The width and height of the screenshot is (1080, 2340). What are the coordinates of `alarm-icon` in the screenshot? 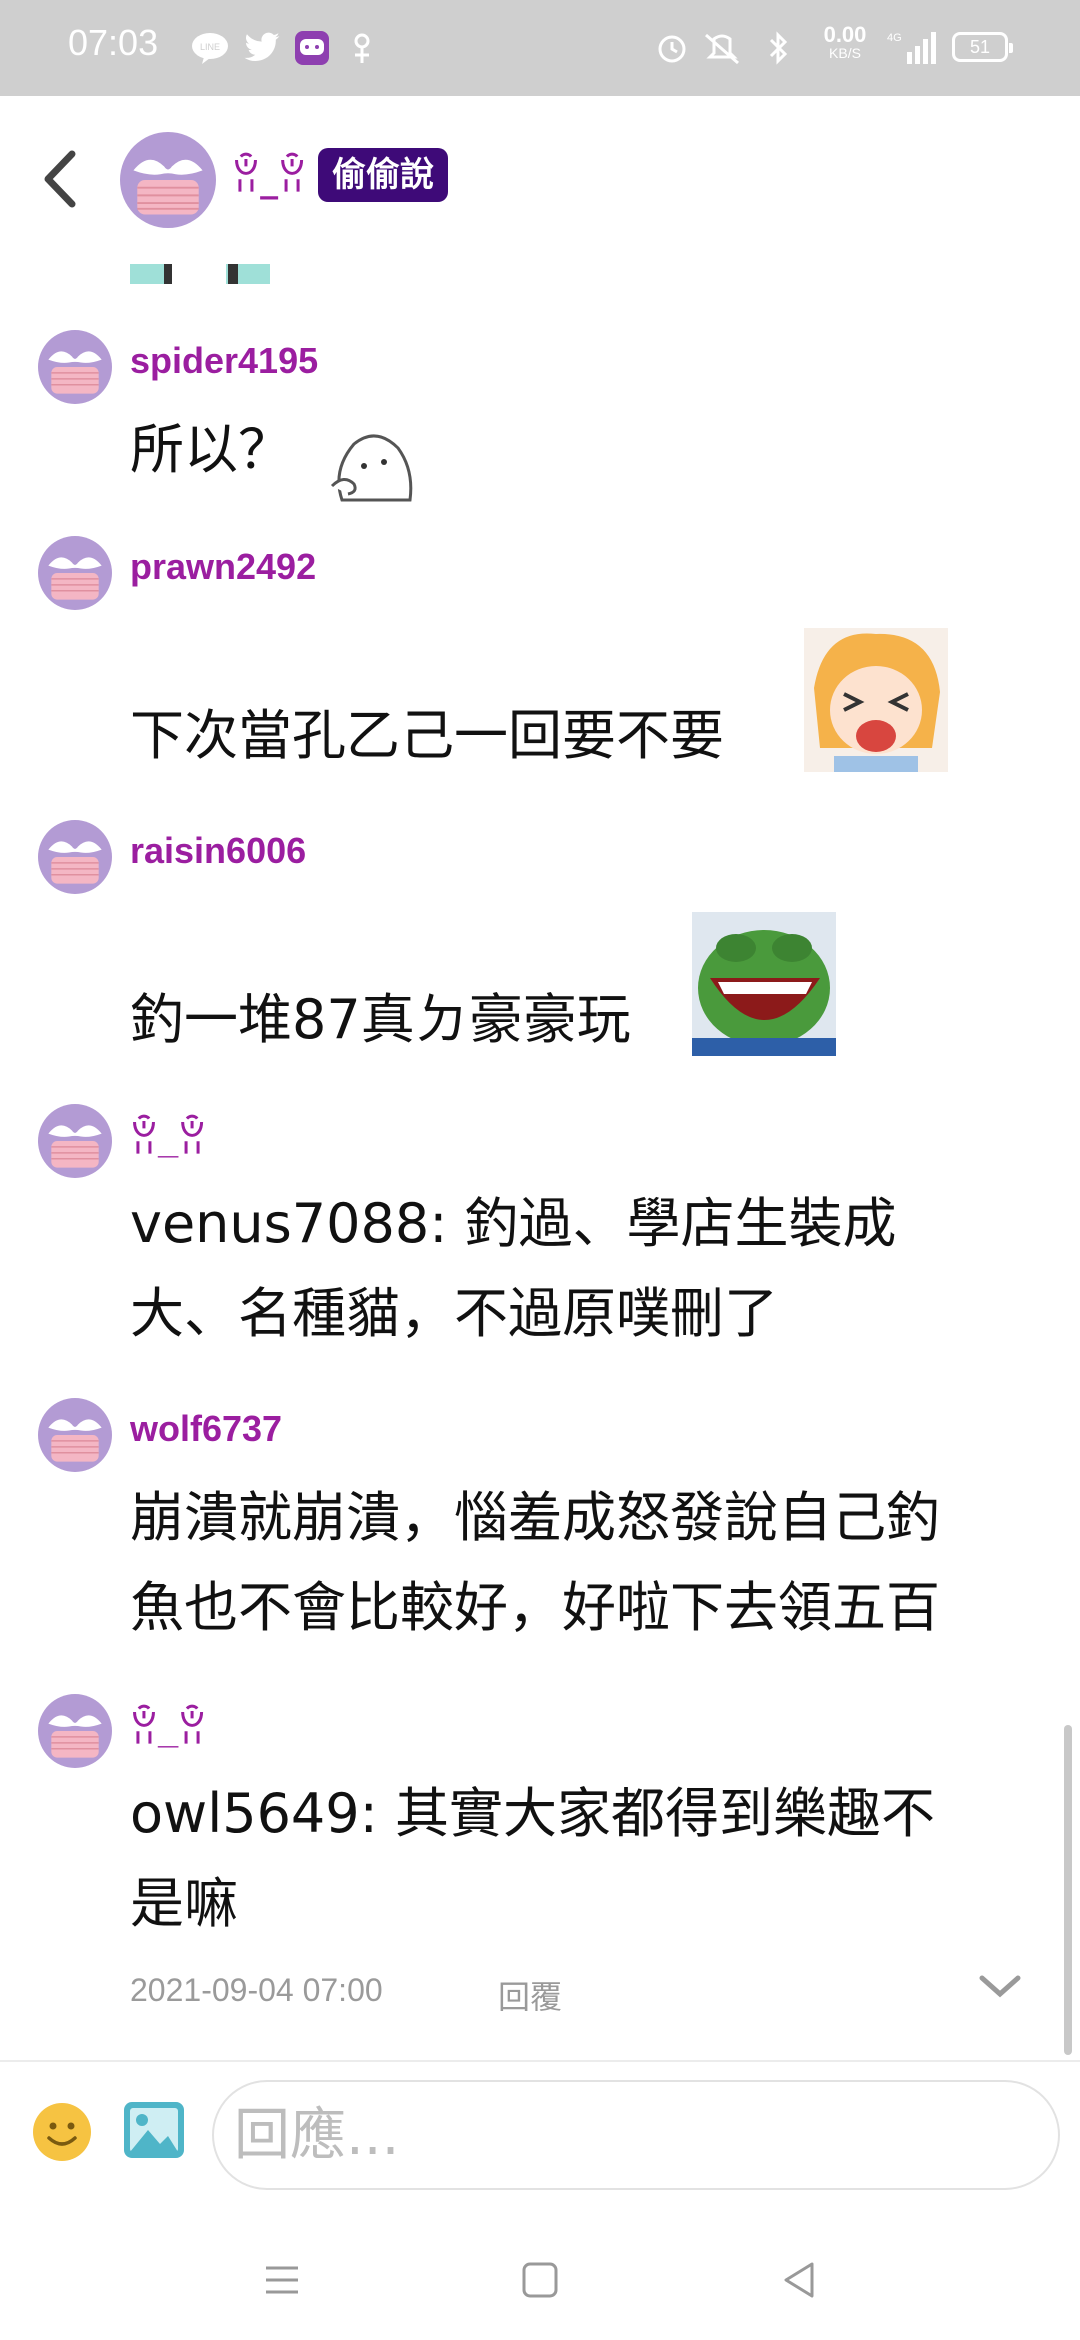 It's located at (672, 48).